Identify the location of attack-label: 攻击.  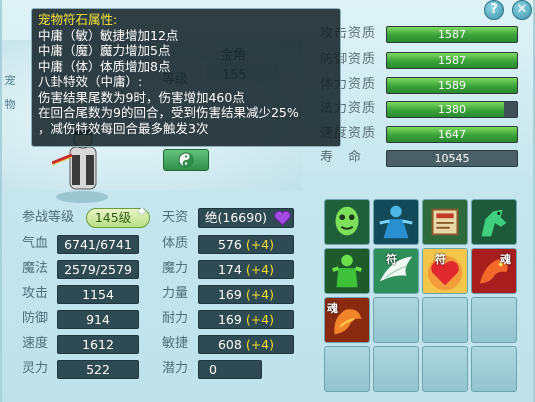
(35, 293).